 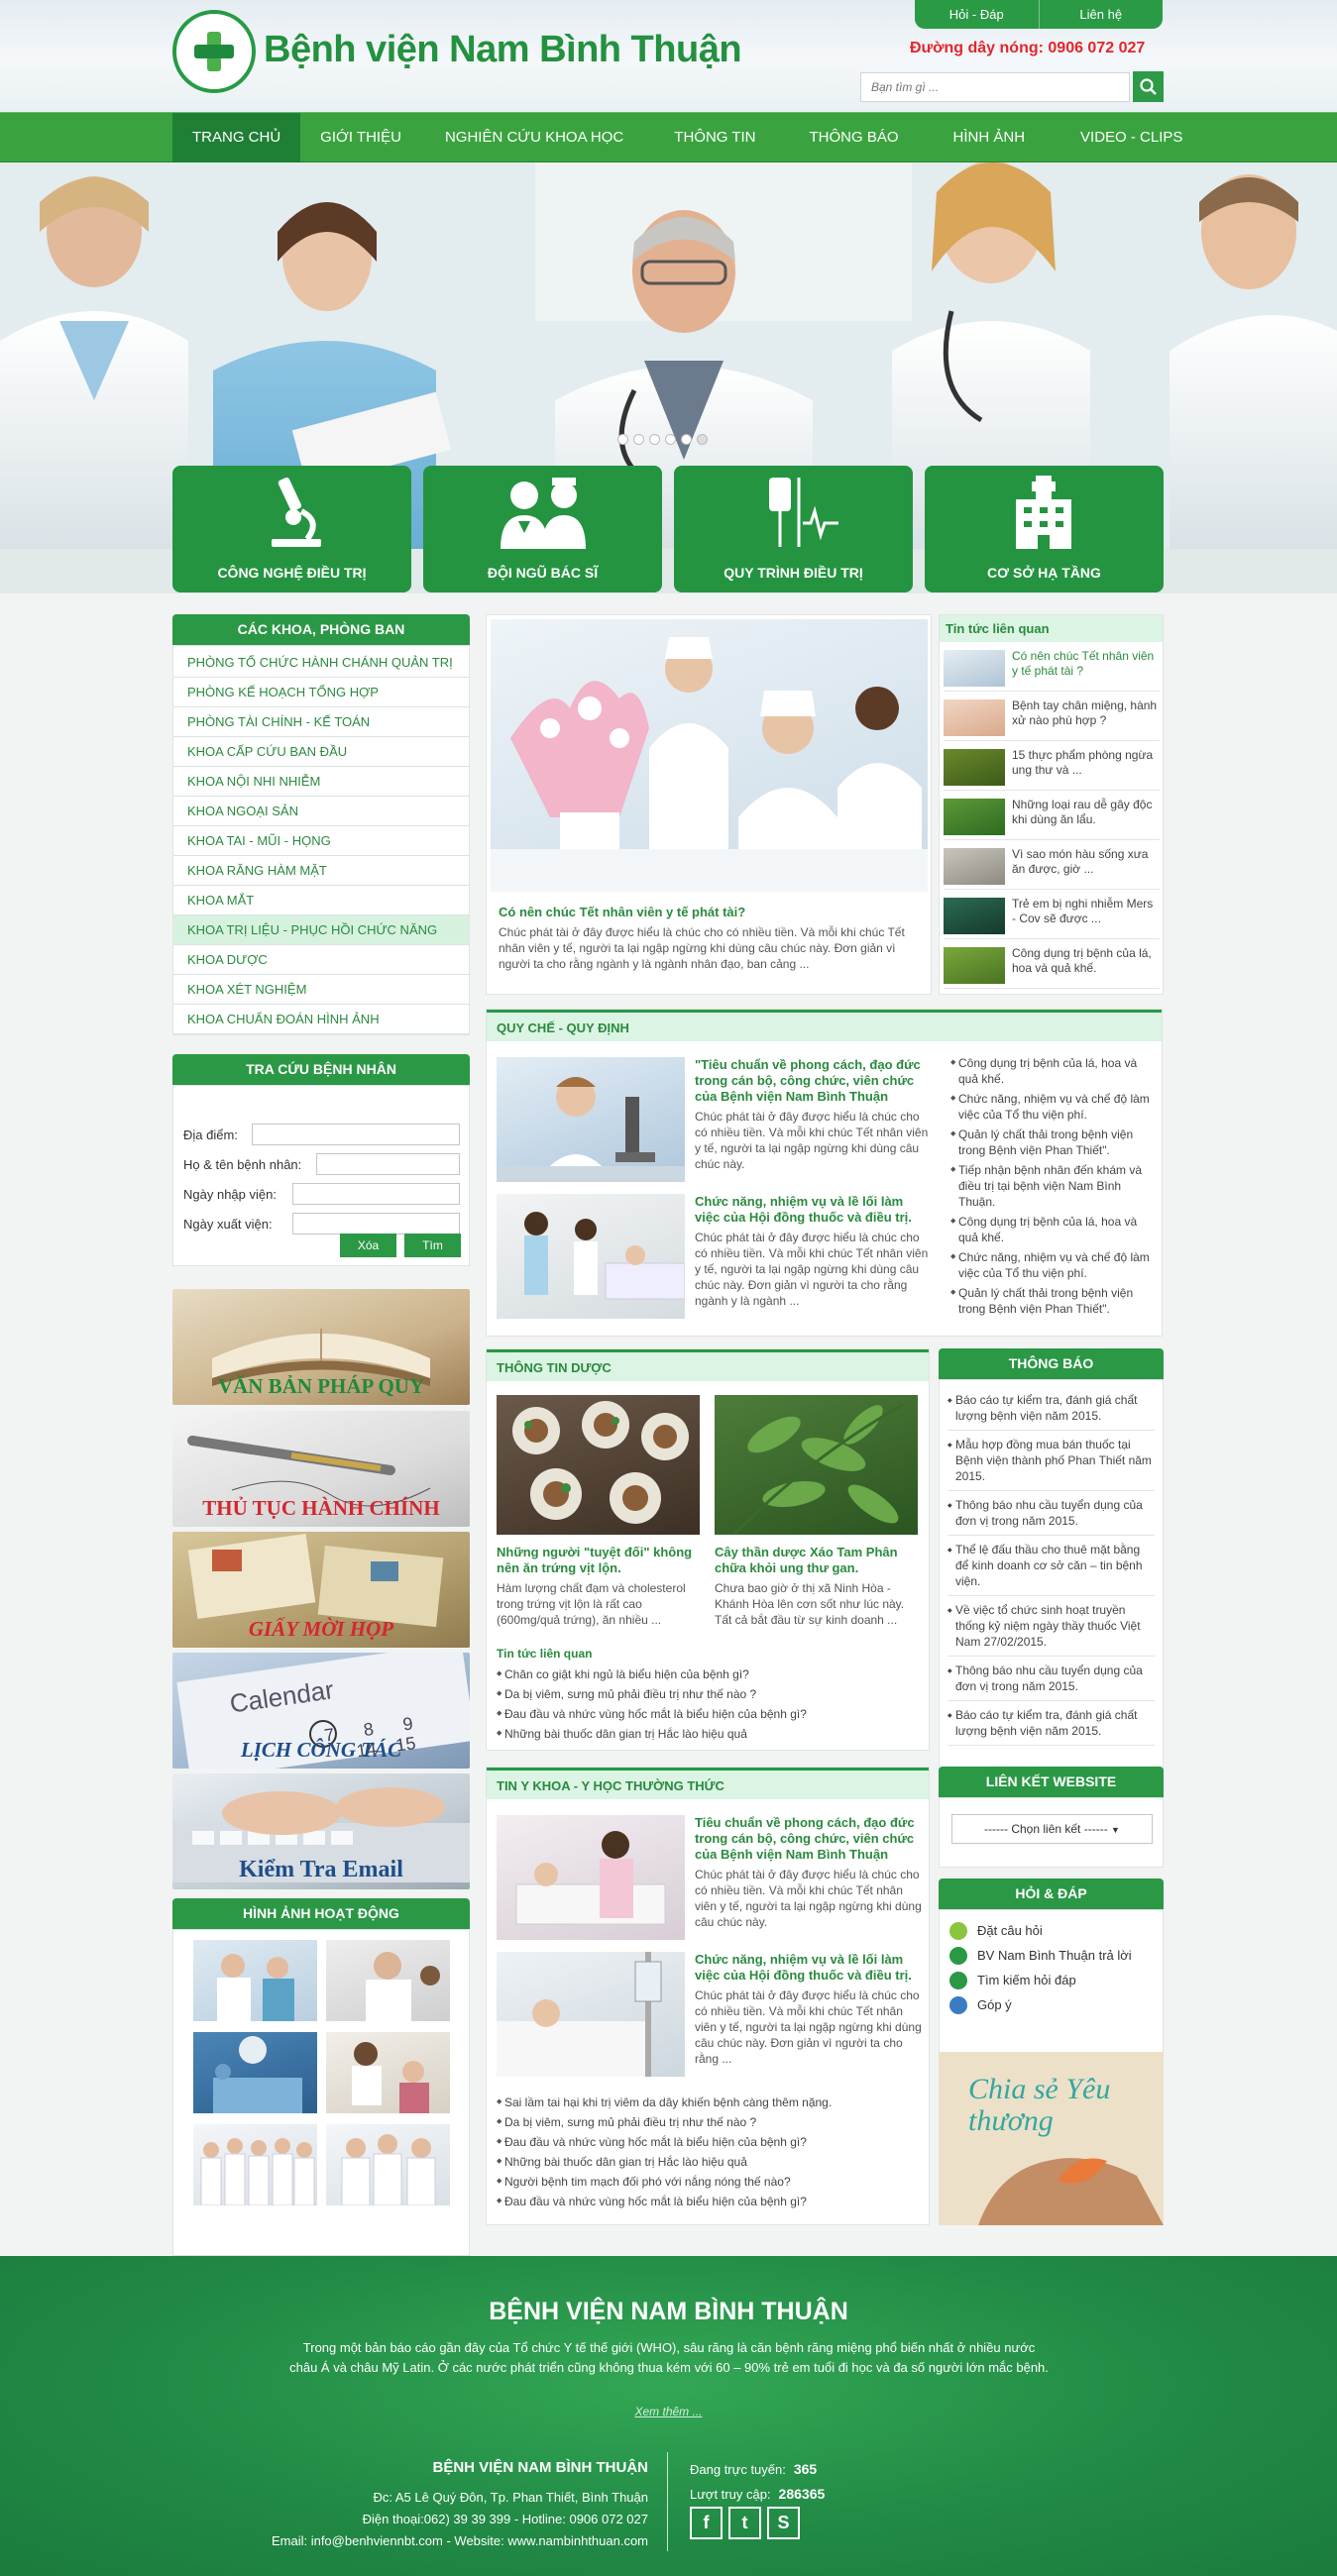 I want to click on department-item: KHOA CẤP CỨU BAN ĐẦU, so click(x=321, y=752).